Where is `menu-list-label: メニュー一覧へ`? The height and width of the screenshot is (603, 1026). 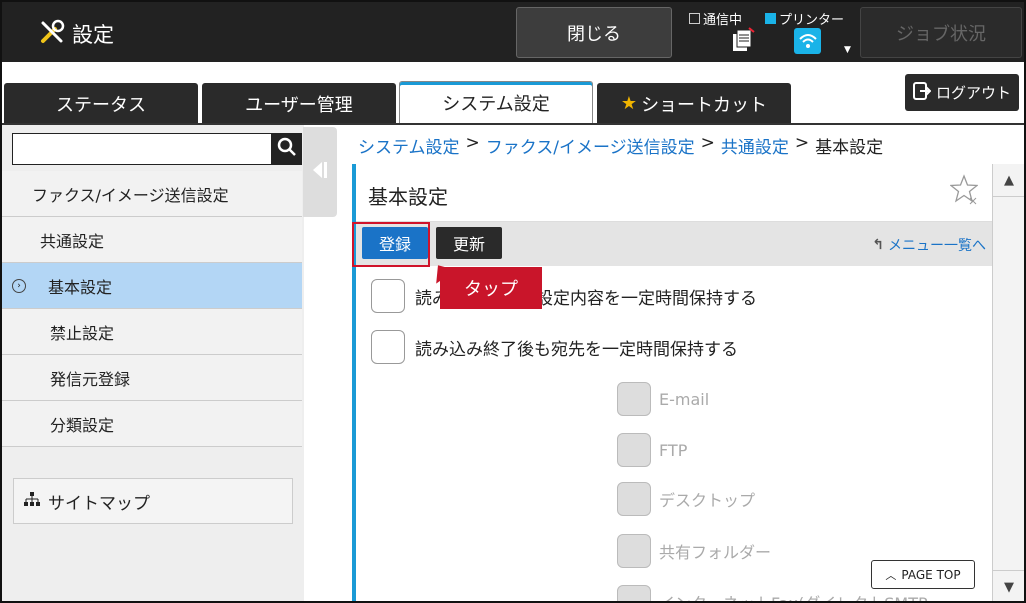 menu-list-label: メニュー一覧へ is located at coordinates (937, 246).